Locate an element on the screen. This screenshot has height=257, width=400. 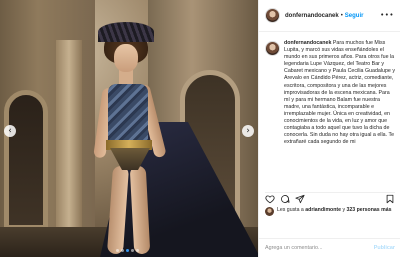
share-icon is located at coordinates (300, 199).